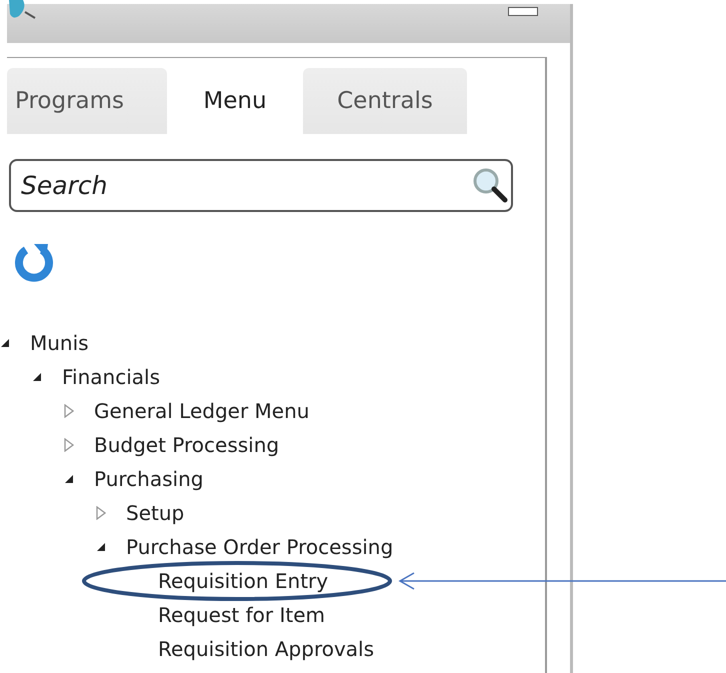 Image resolution: width=726 pixels, height=673 pixels. What do you see at coordinates (187, 445) in the screenshot?
I see `tree-item: Budget Processing` at bounding box center [187, 445].